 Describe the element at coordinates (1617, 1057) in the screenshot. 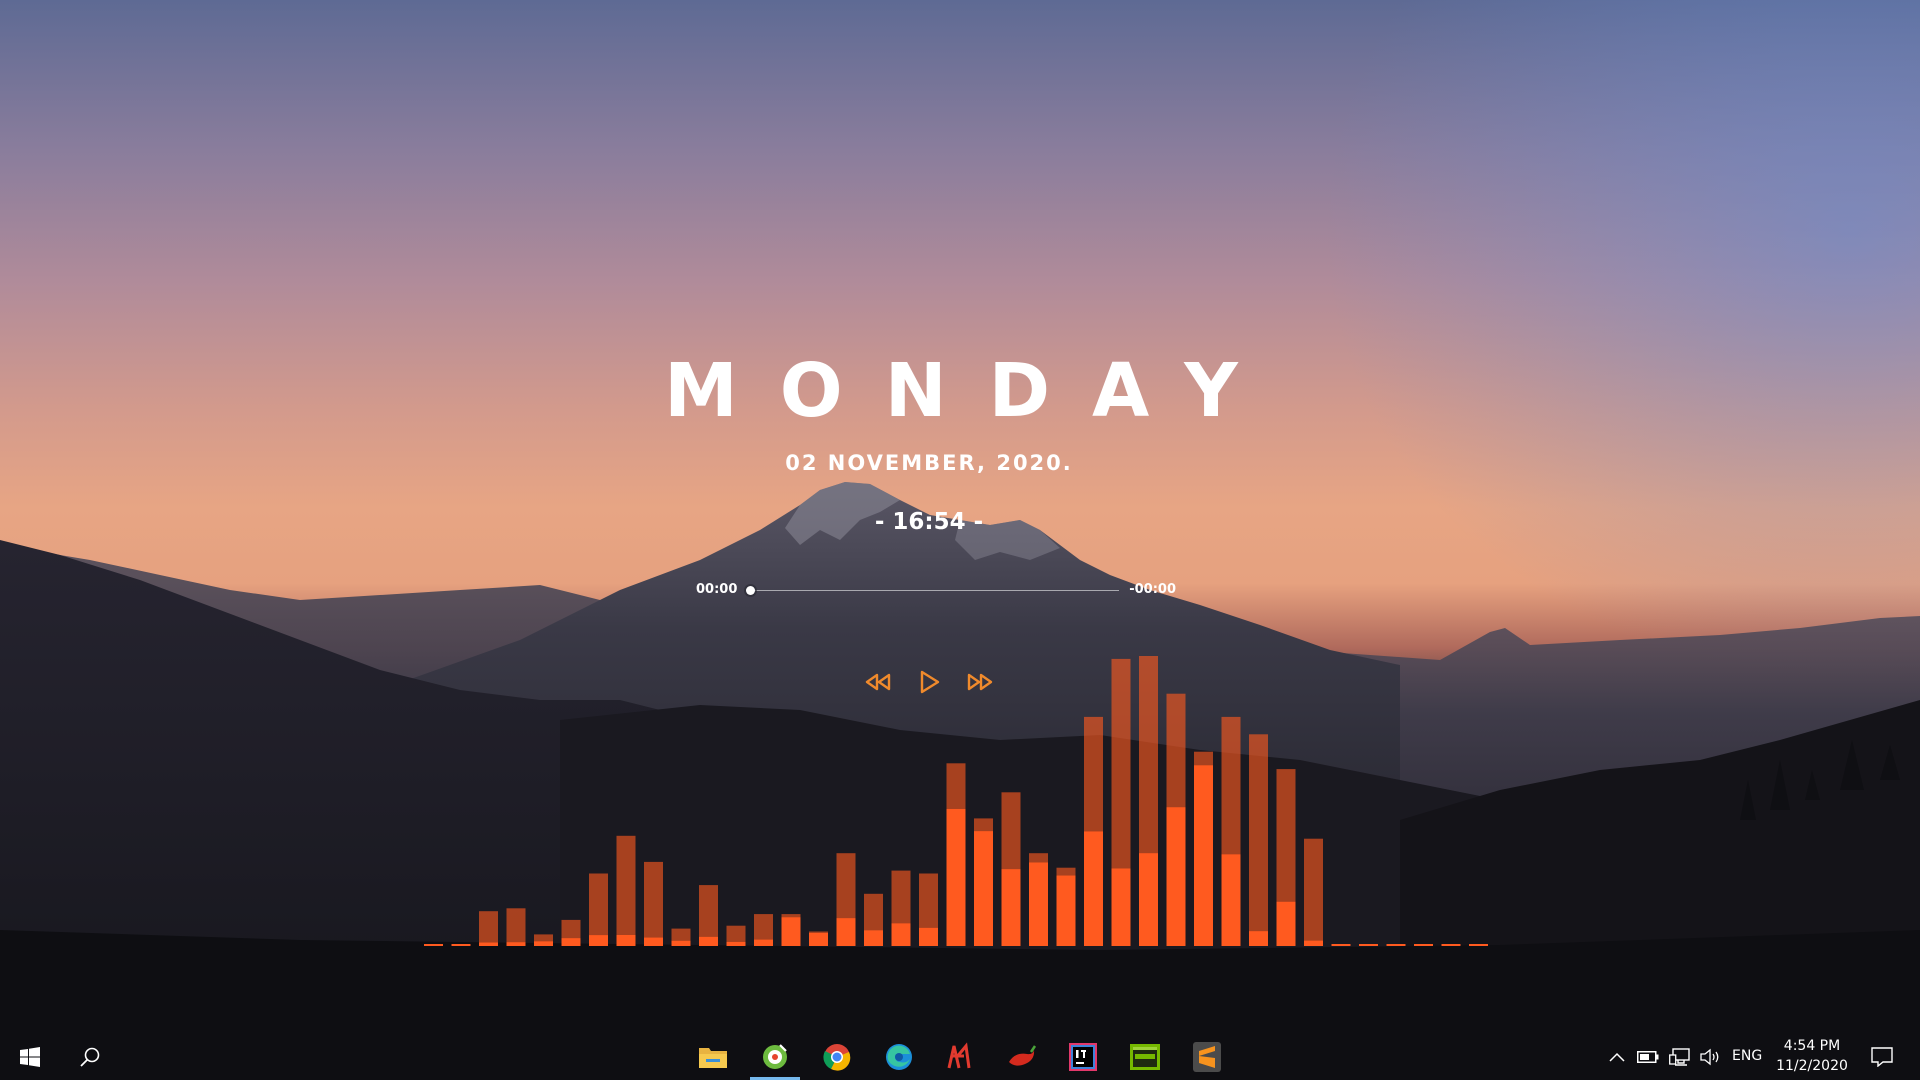

I see `chevron-up-icon` at that location.